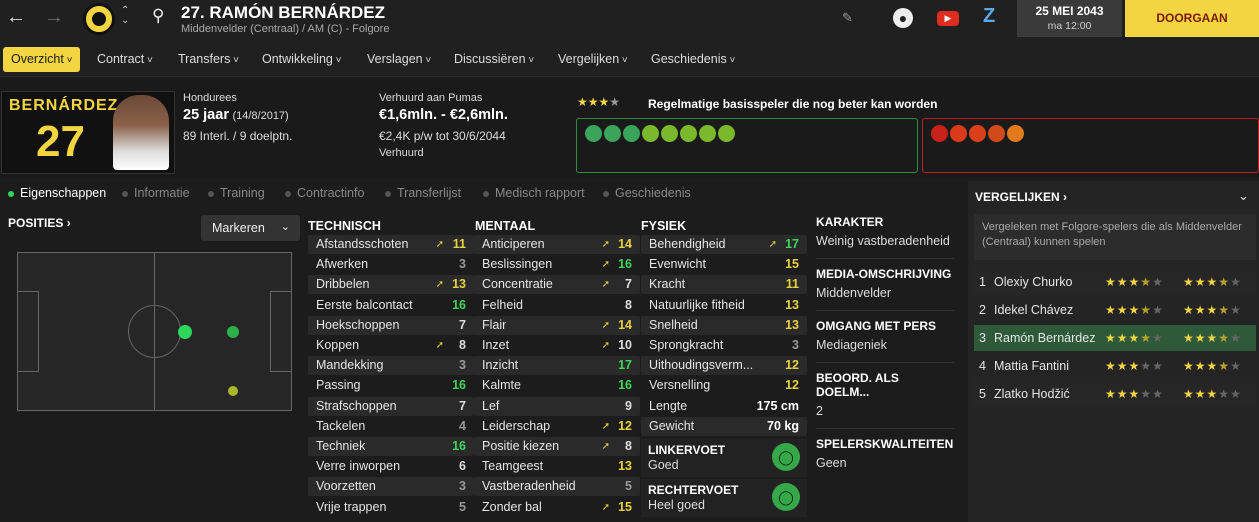  Describe the element at coordinates (989, 16) in the screenshot. I see `z-icon: Z` at that location.